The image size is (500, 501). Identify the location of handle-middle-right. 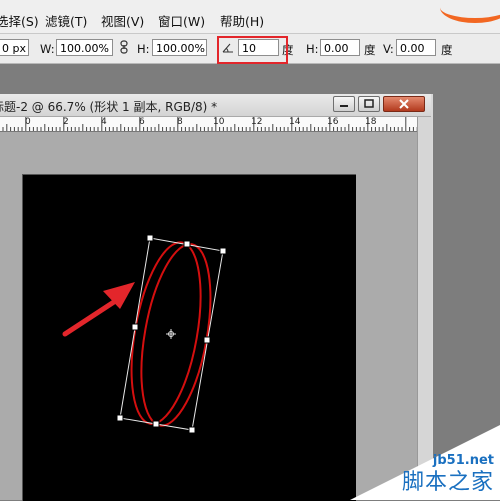
(207, 340).